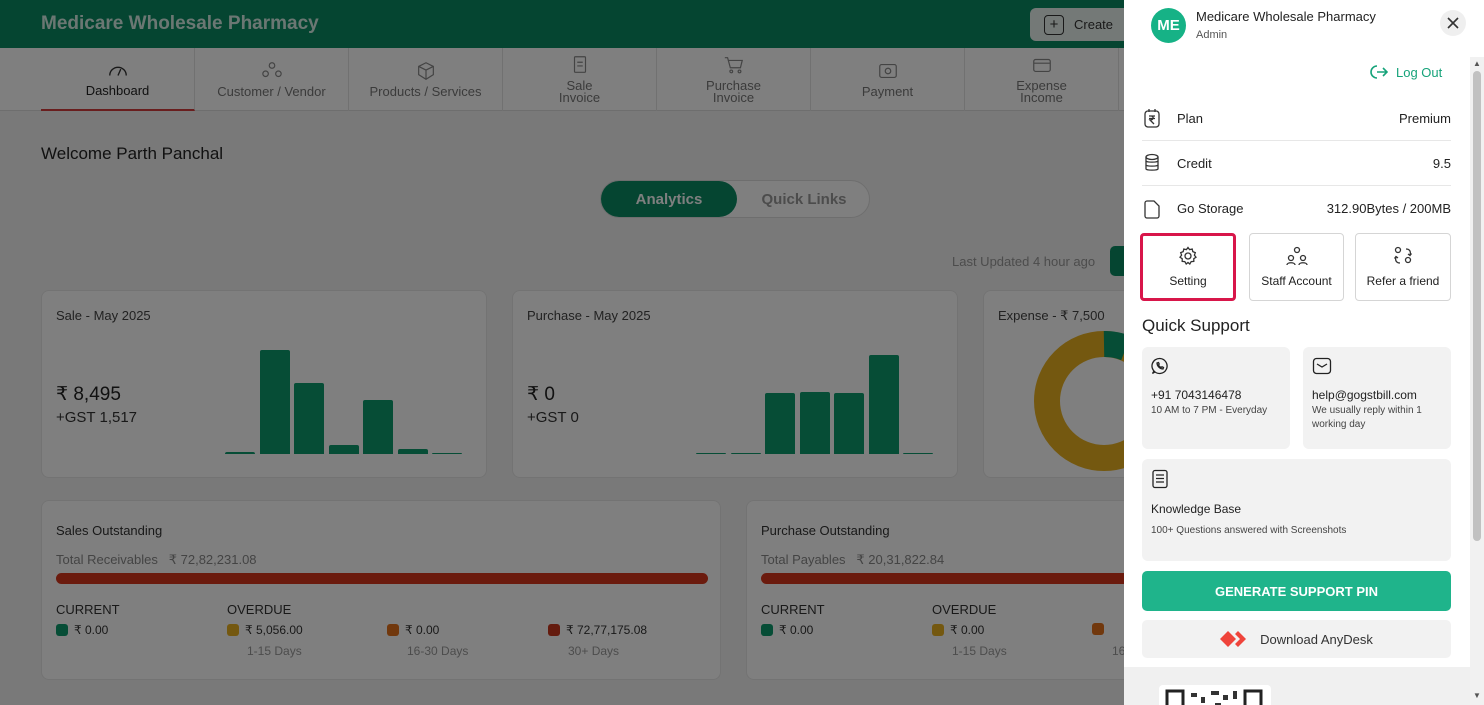 The height and width of the screenshot is (705, 1484). I want to click on refer-label: Refer a friend, so click(1403, 281).